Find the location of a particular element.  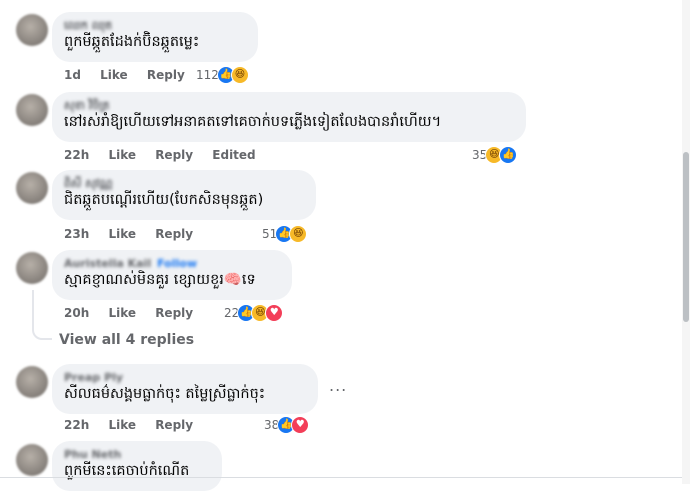

comment-author: សុខា វិចិត្រ is located at coordinates (289, 105).